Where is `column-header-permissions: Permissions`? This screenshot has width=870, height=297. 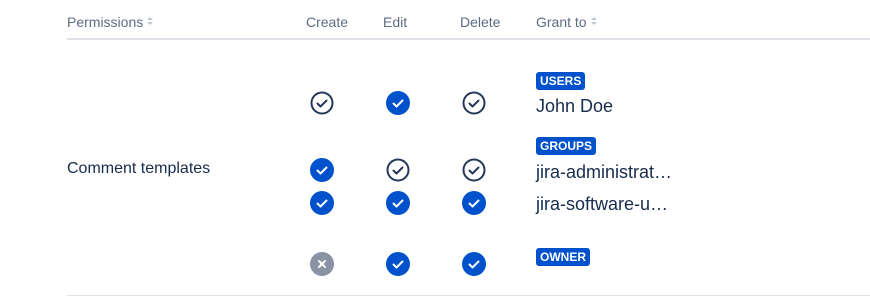 column-header-permissions: Permissions is located at coordinates (110, 22).